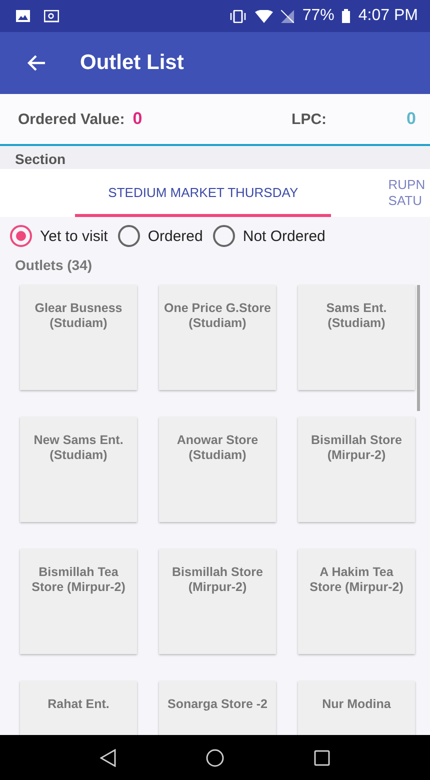  What do you see at coordinates (264, 16) in the screenshot?
I see `wifi-icon` at bounding box center [264, 16].